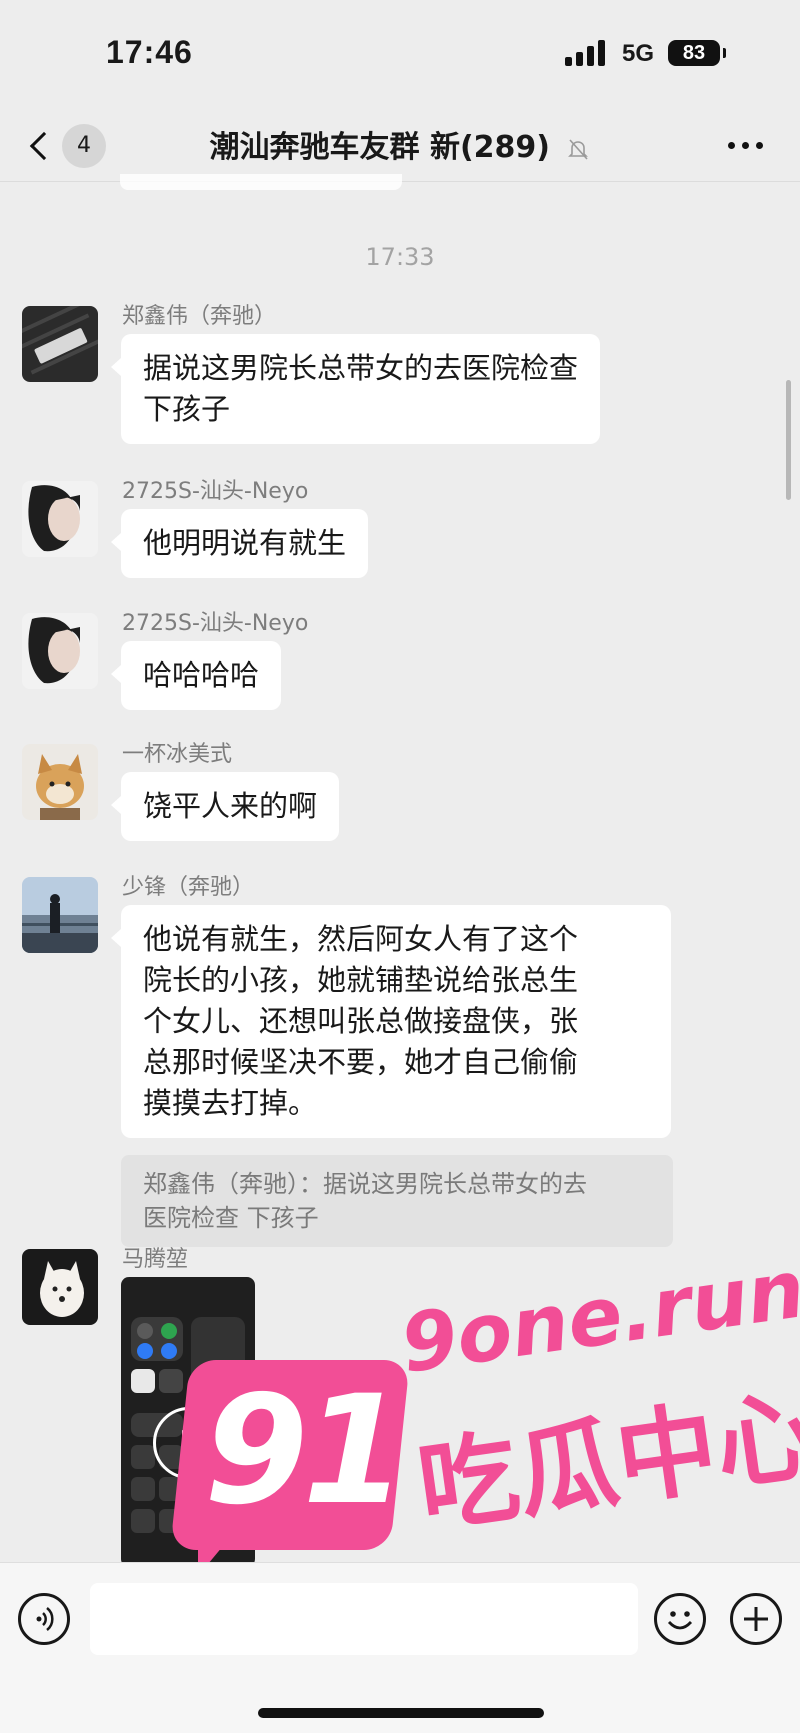 The width and height of the screenshot is (800, 1733). What do you see at coordinates (680, 1619) in the screenshot?
I see `emoji-icon` at bounding box center [680, 1619].